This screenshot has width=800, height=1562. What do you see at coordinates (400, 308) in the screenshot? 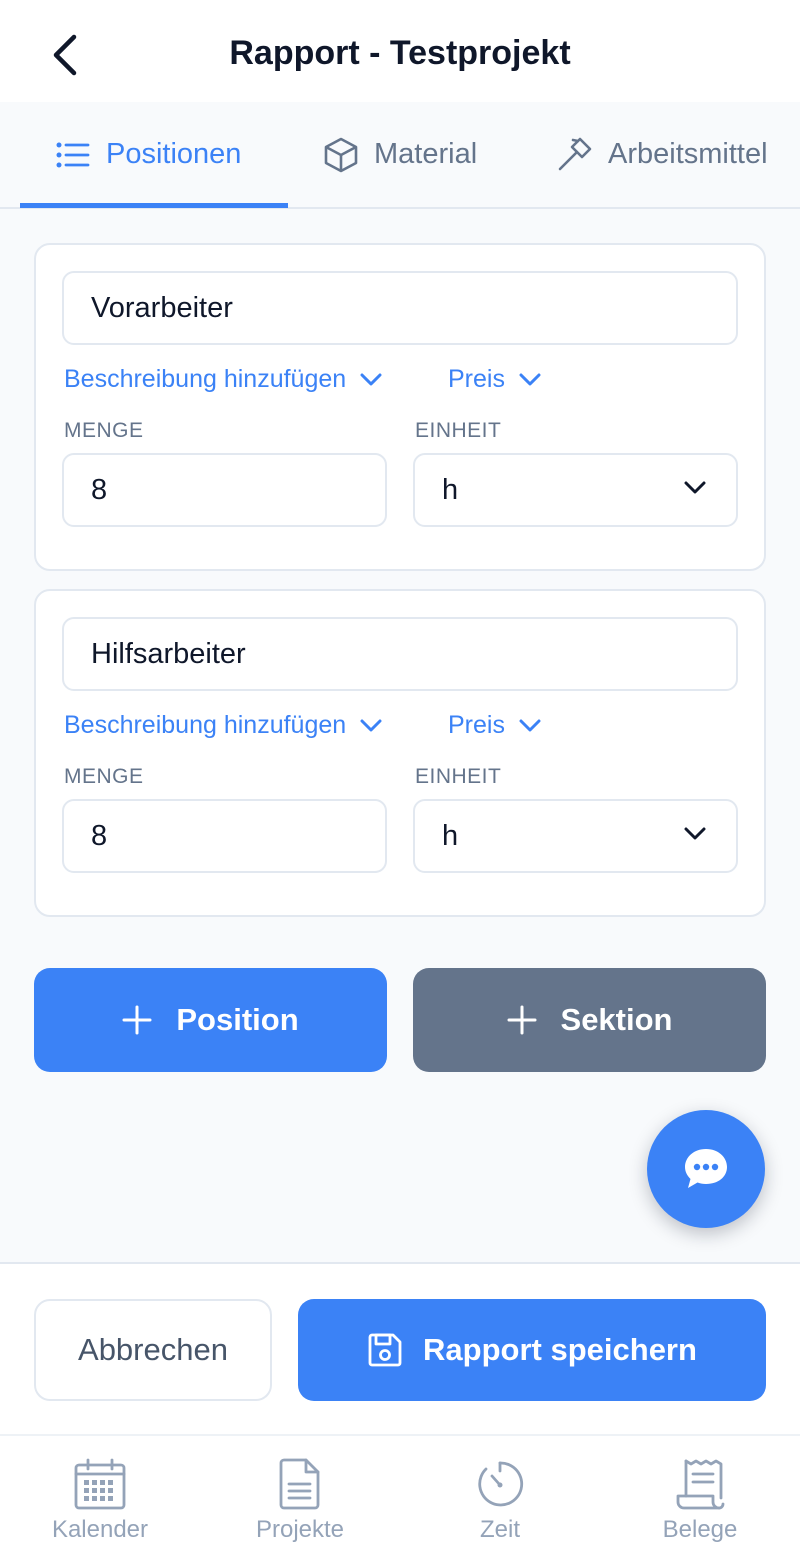
I see `position-name-input: Vorarbeiter` at bounding box center [400, 308].